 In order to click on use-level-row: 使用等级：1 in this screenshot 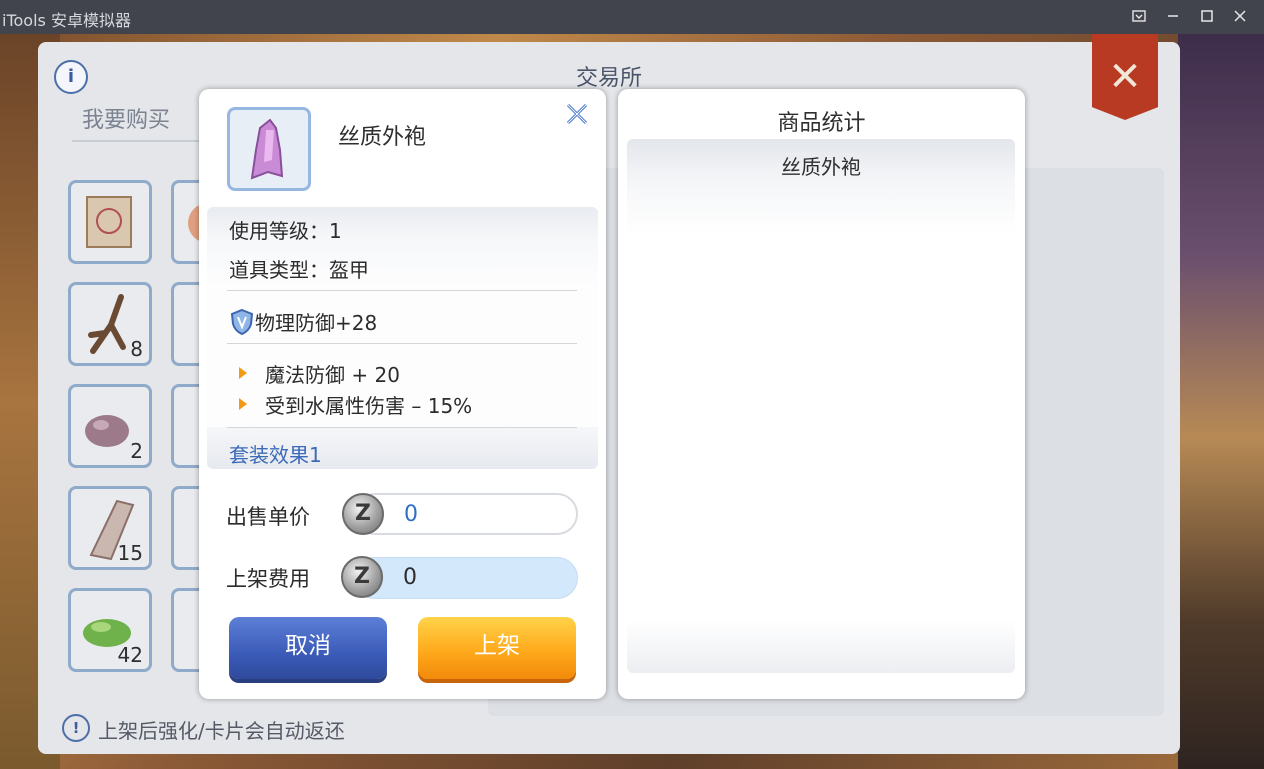, I will do `click(285, 229)`.